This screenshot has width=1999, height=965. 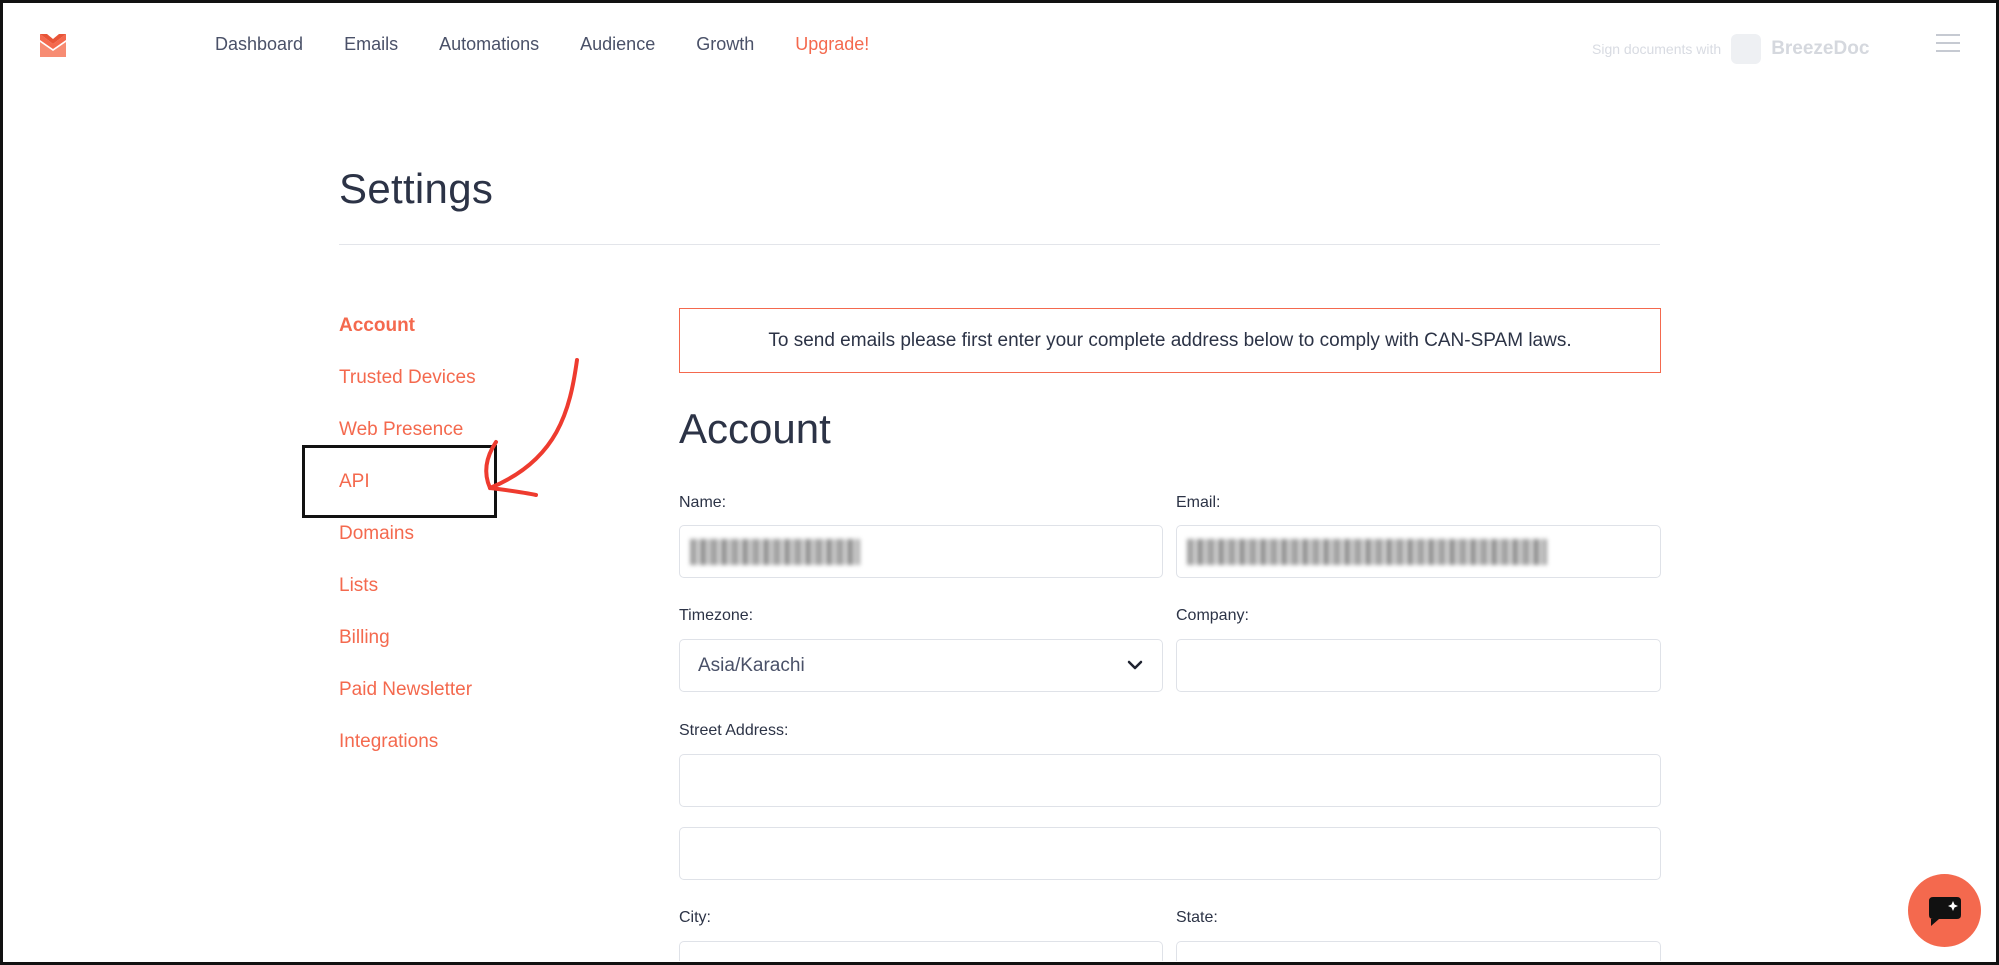 What do you see at coordinates (999, 244) in the screenshot?
I see `title-divider` at bounding box center [999, 244].